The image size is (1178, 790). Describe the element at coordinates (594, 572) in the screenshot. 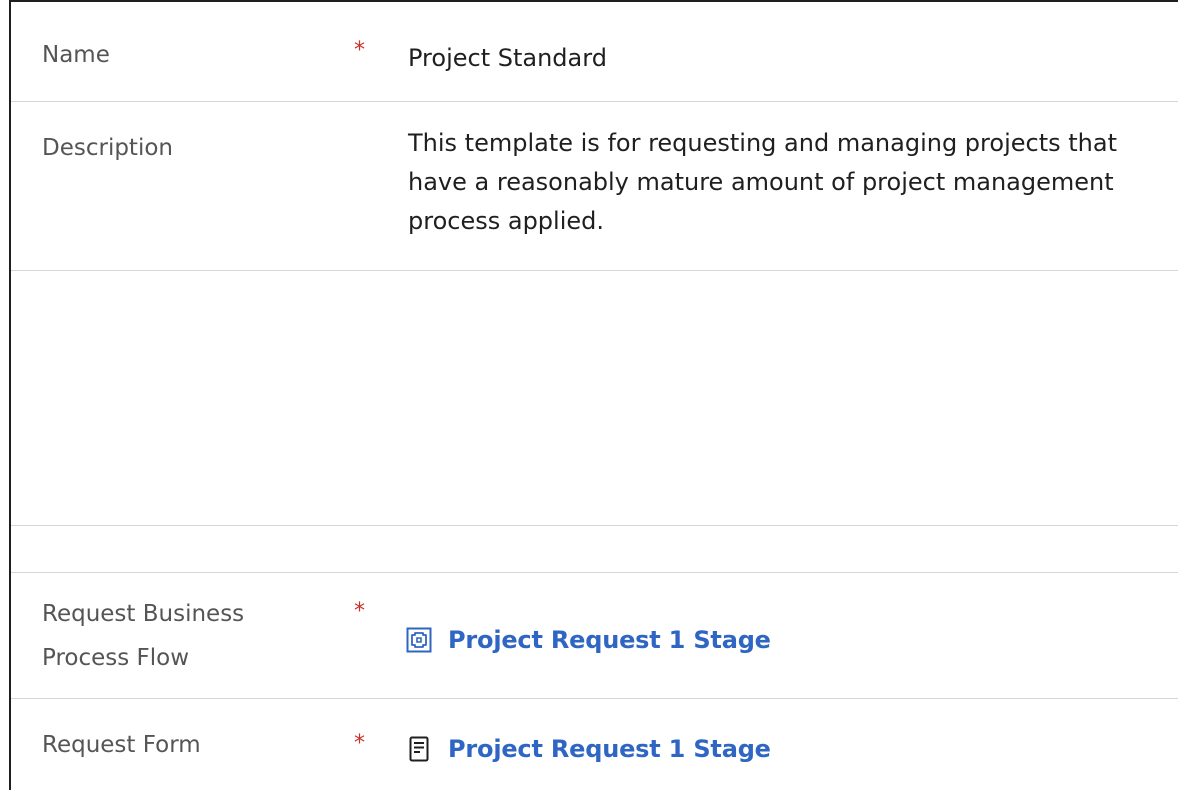

I see `divider-before-business-process` at that location.